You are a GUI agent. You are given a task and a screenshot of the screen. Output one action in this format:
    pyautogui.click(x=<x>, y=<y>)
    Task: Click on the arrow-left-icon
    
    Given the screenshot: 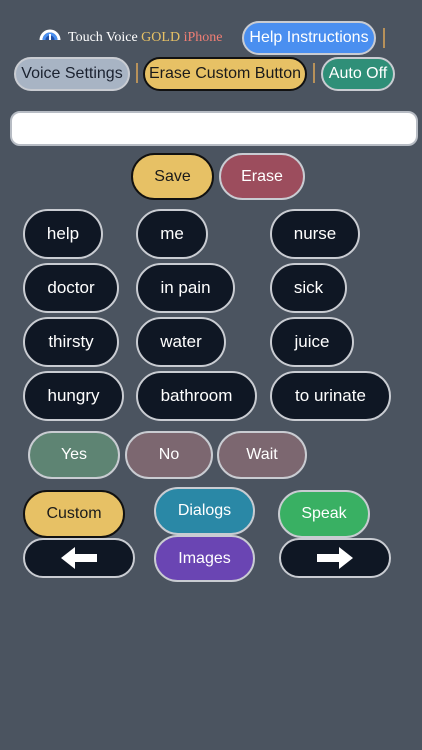 What is the action you would take?
    pyautogui.click(x=79, y=558)
    